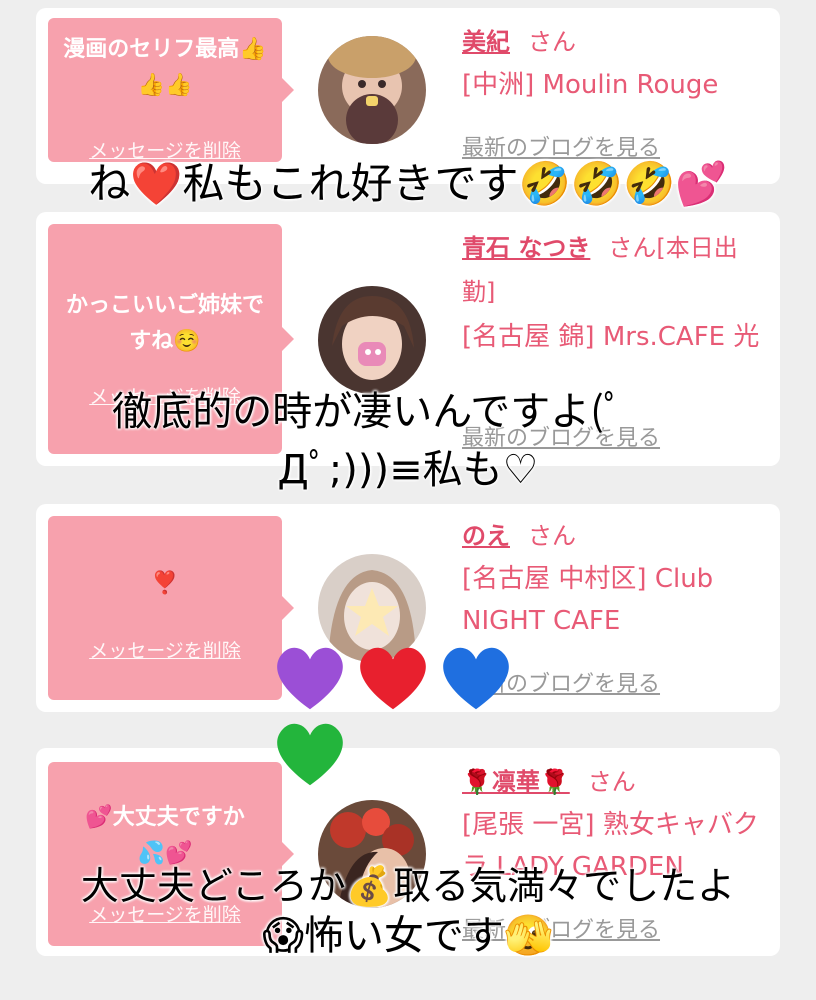 The width and height of the screenshot is (816, 1000). Describe the element at coordinates (486, 42) in the screenshot. I see `cast-name-link: 美紀` at that location.